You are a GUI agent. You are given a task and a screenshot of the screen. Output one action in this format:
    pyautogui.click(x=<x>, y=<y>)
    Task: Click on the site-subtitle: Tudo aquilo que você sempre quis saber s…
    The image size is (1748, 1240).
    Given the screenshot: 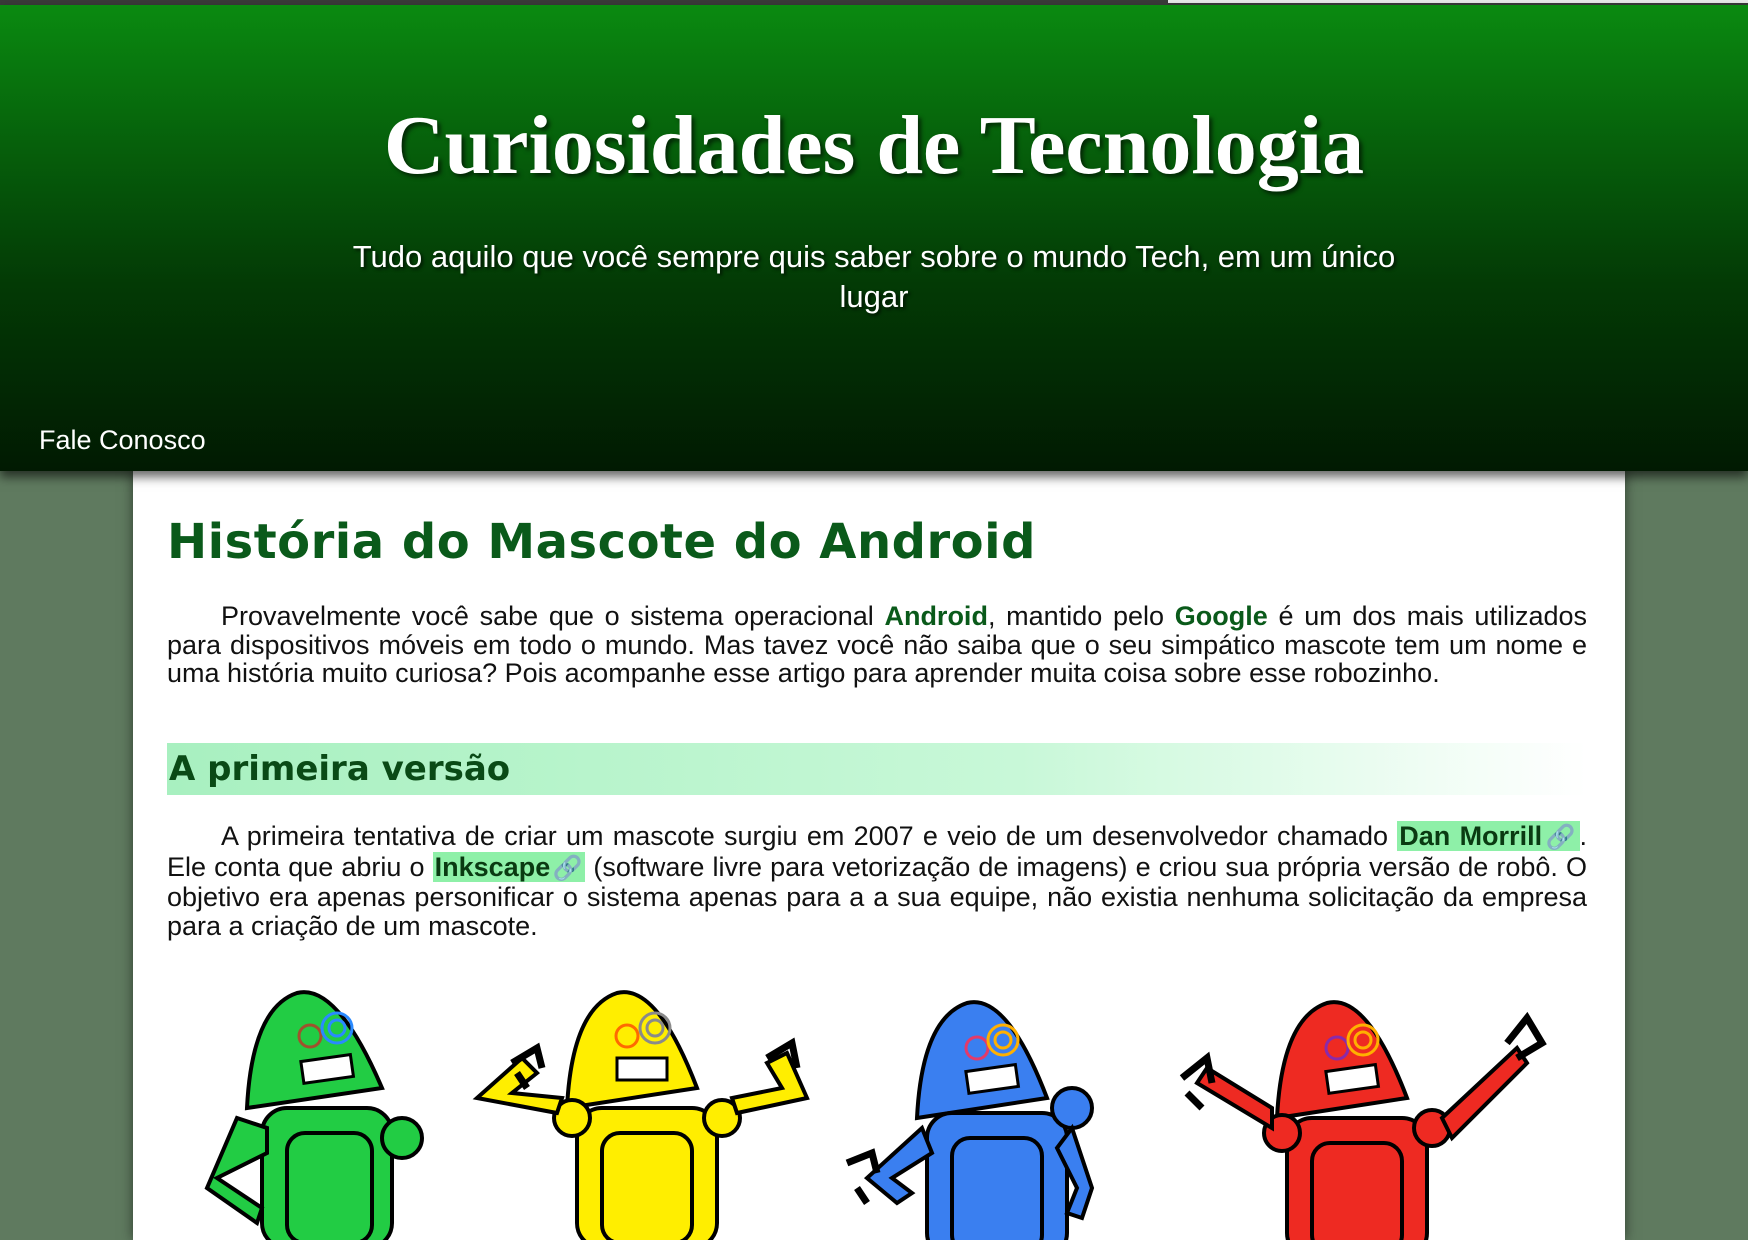 What is the action you would take?
    pyautogui.click(x=874, y=276)
    